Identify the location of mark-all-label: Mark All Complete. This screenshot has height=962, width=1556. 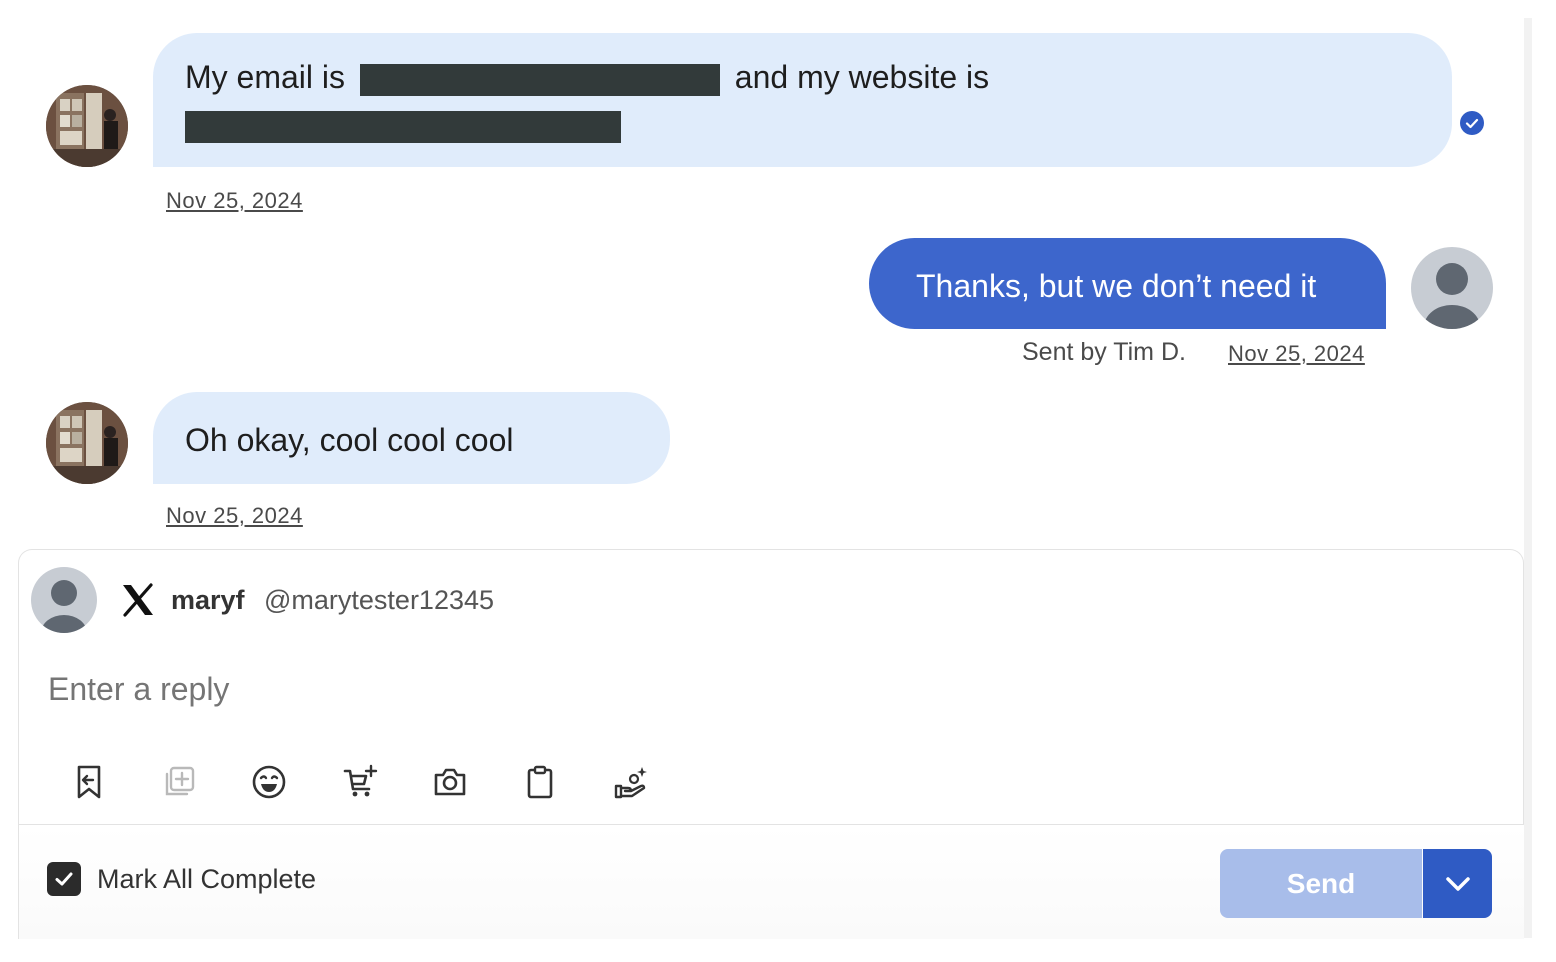
(206, 879).